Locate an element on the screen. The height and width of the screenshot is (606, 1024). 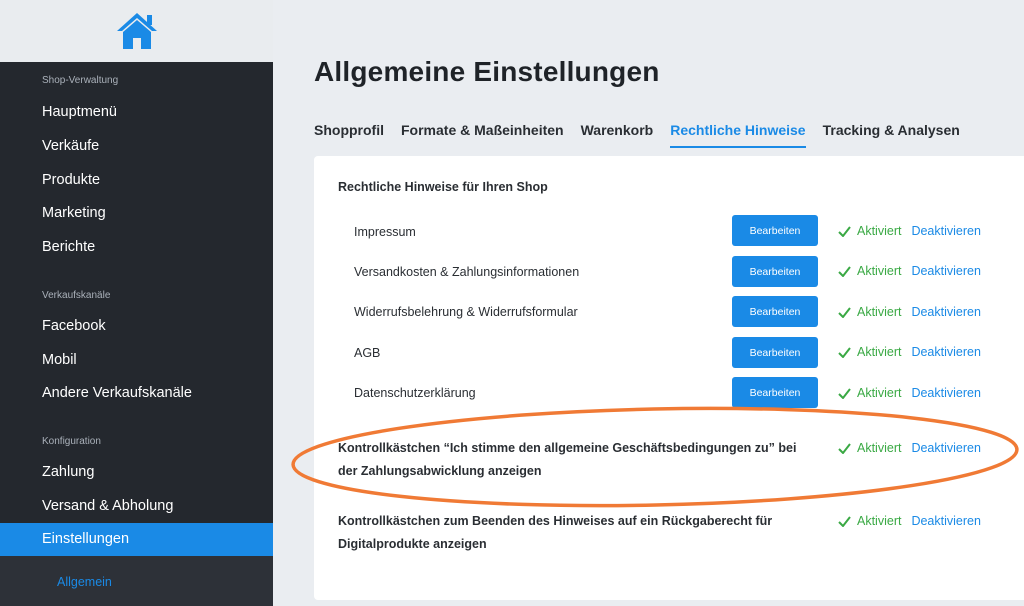
deactivate-link-impressum: Deaktivieren is located at coordinates (945, 231).